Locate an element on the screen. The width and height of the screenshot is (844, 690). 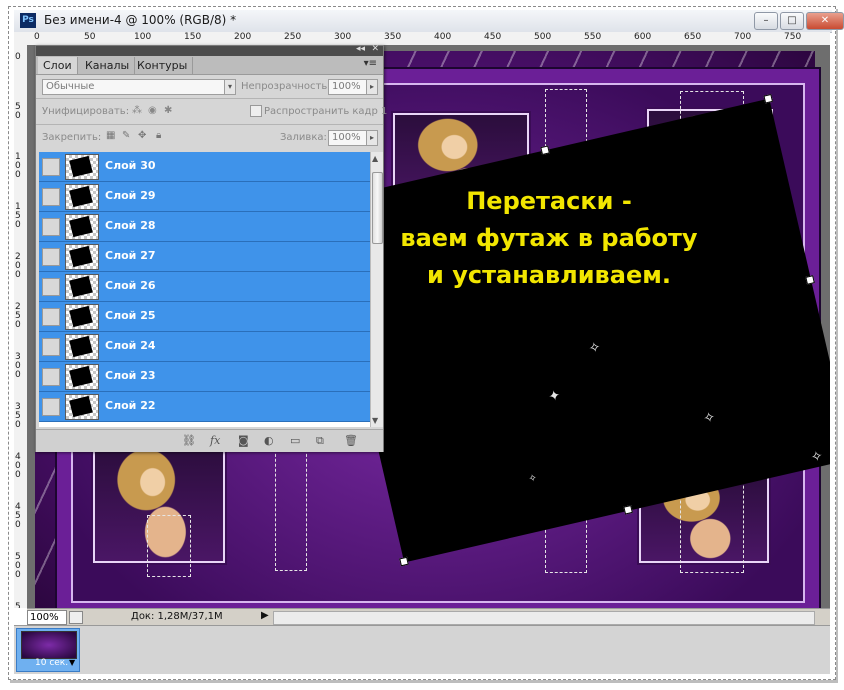
divider is located at coordinates (209, 98).